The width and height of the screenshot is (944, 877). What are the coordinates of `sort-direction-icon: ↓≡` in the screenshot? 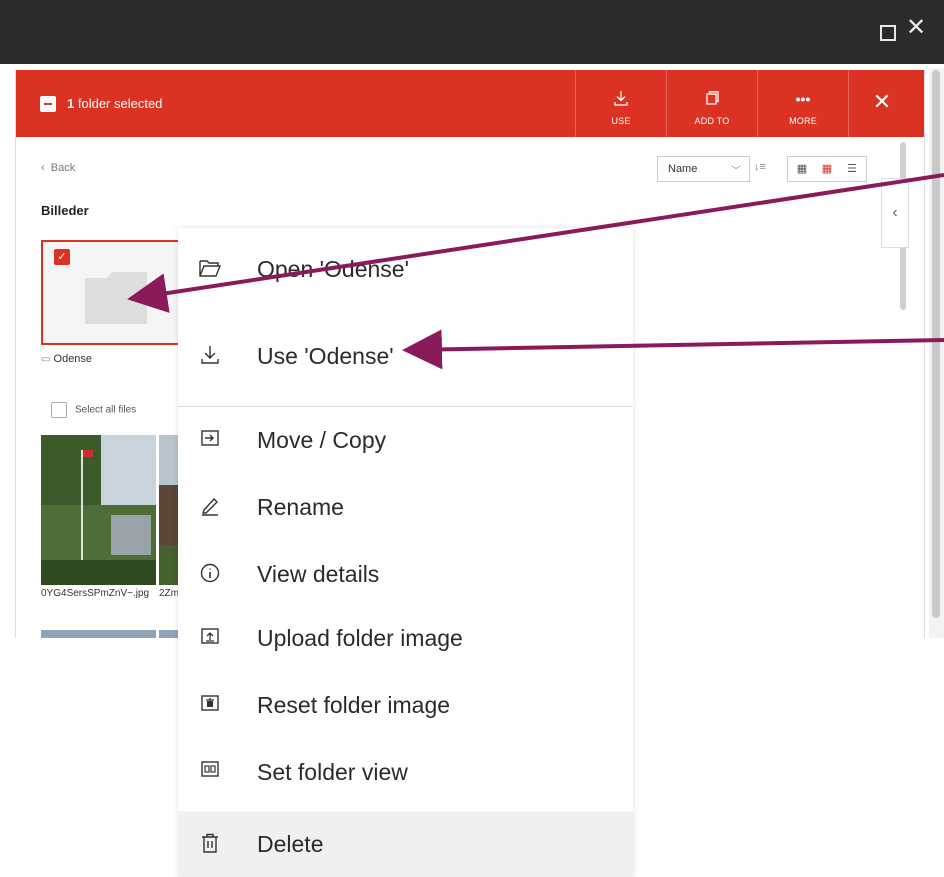 It's located at (760, 167).